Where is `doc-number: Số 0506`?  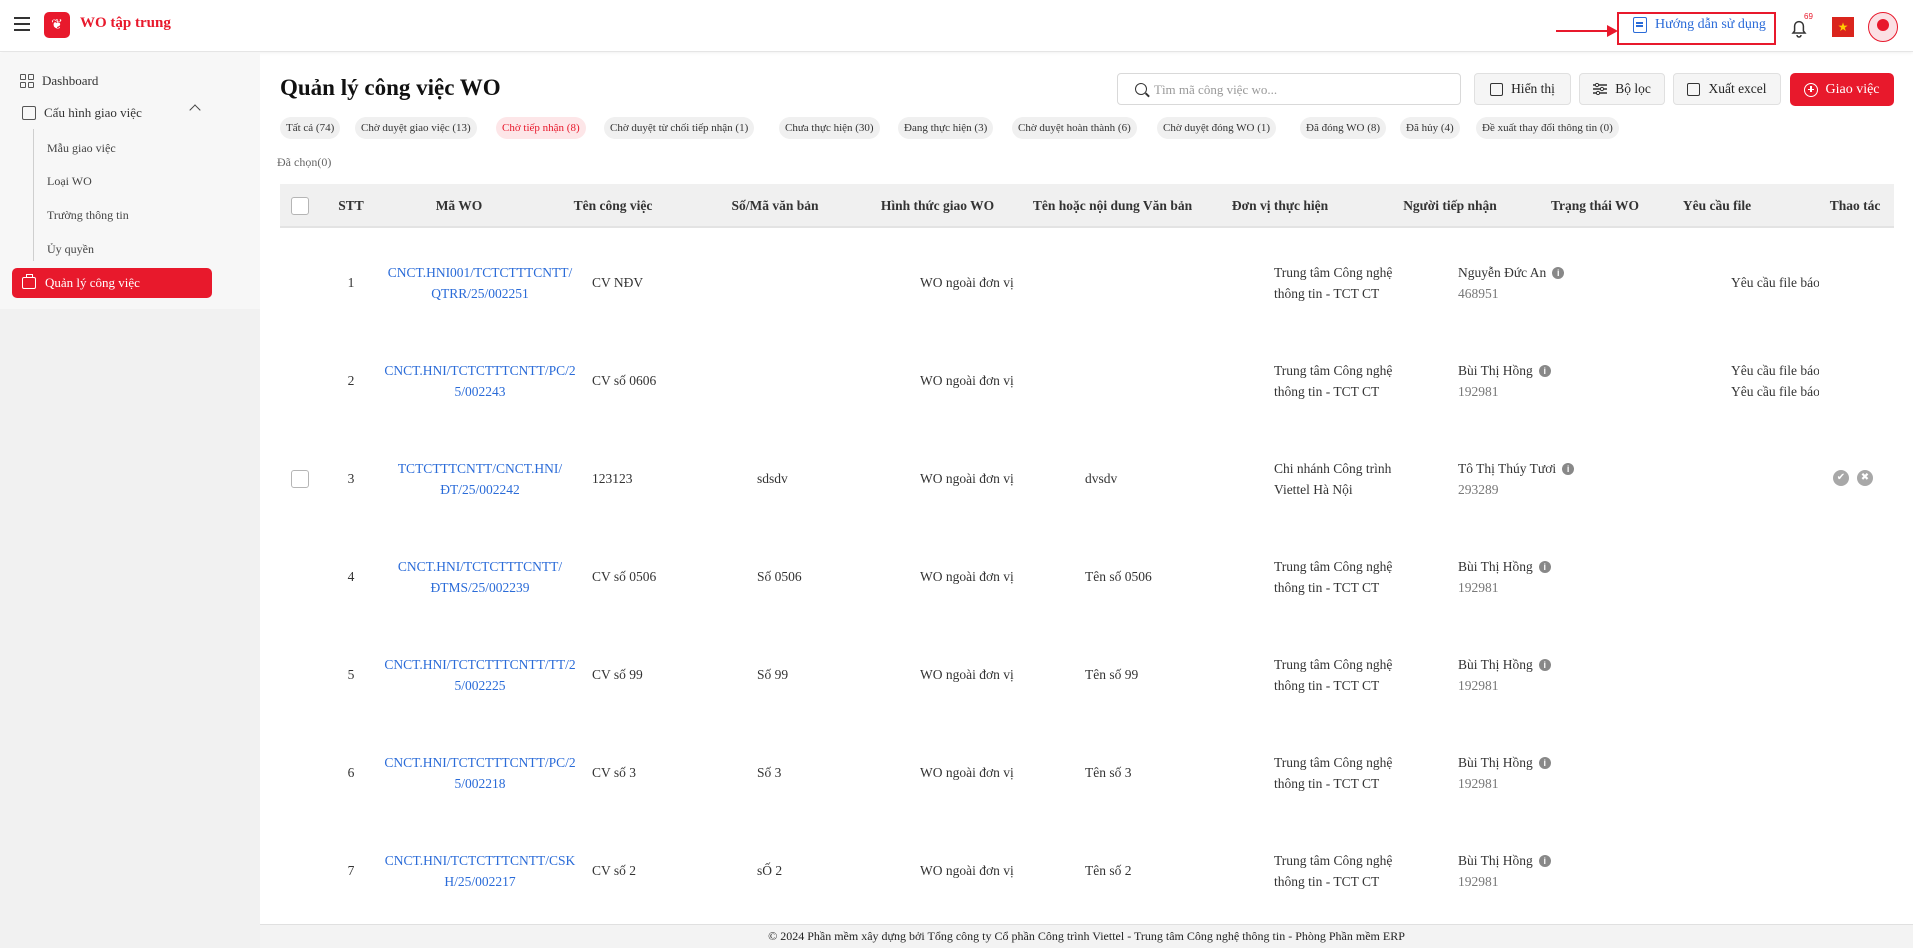 doc-number: Số 0506 is located at coordinates (779, 576).